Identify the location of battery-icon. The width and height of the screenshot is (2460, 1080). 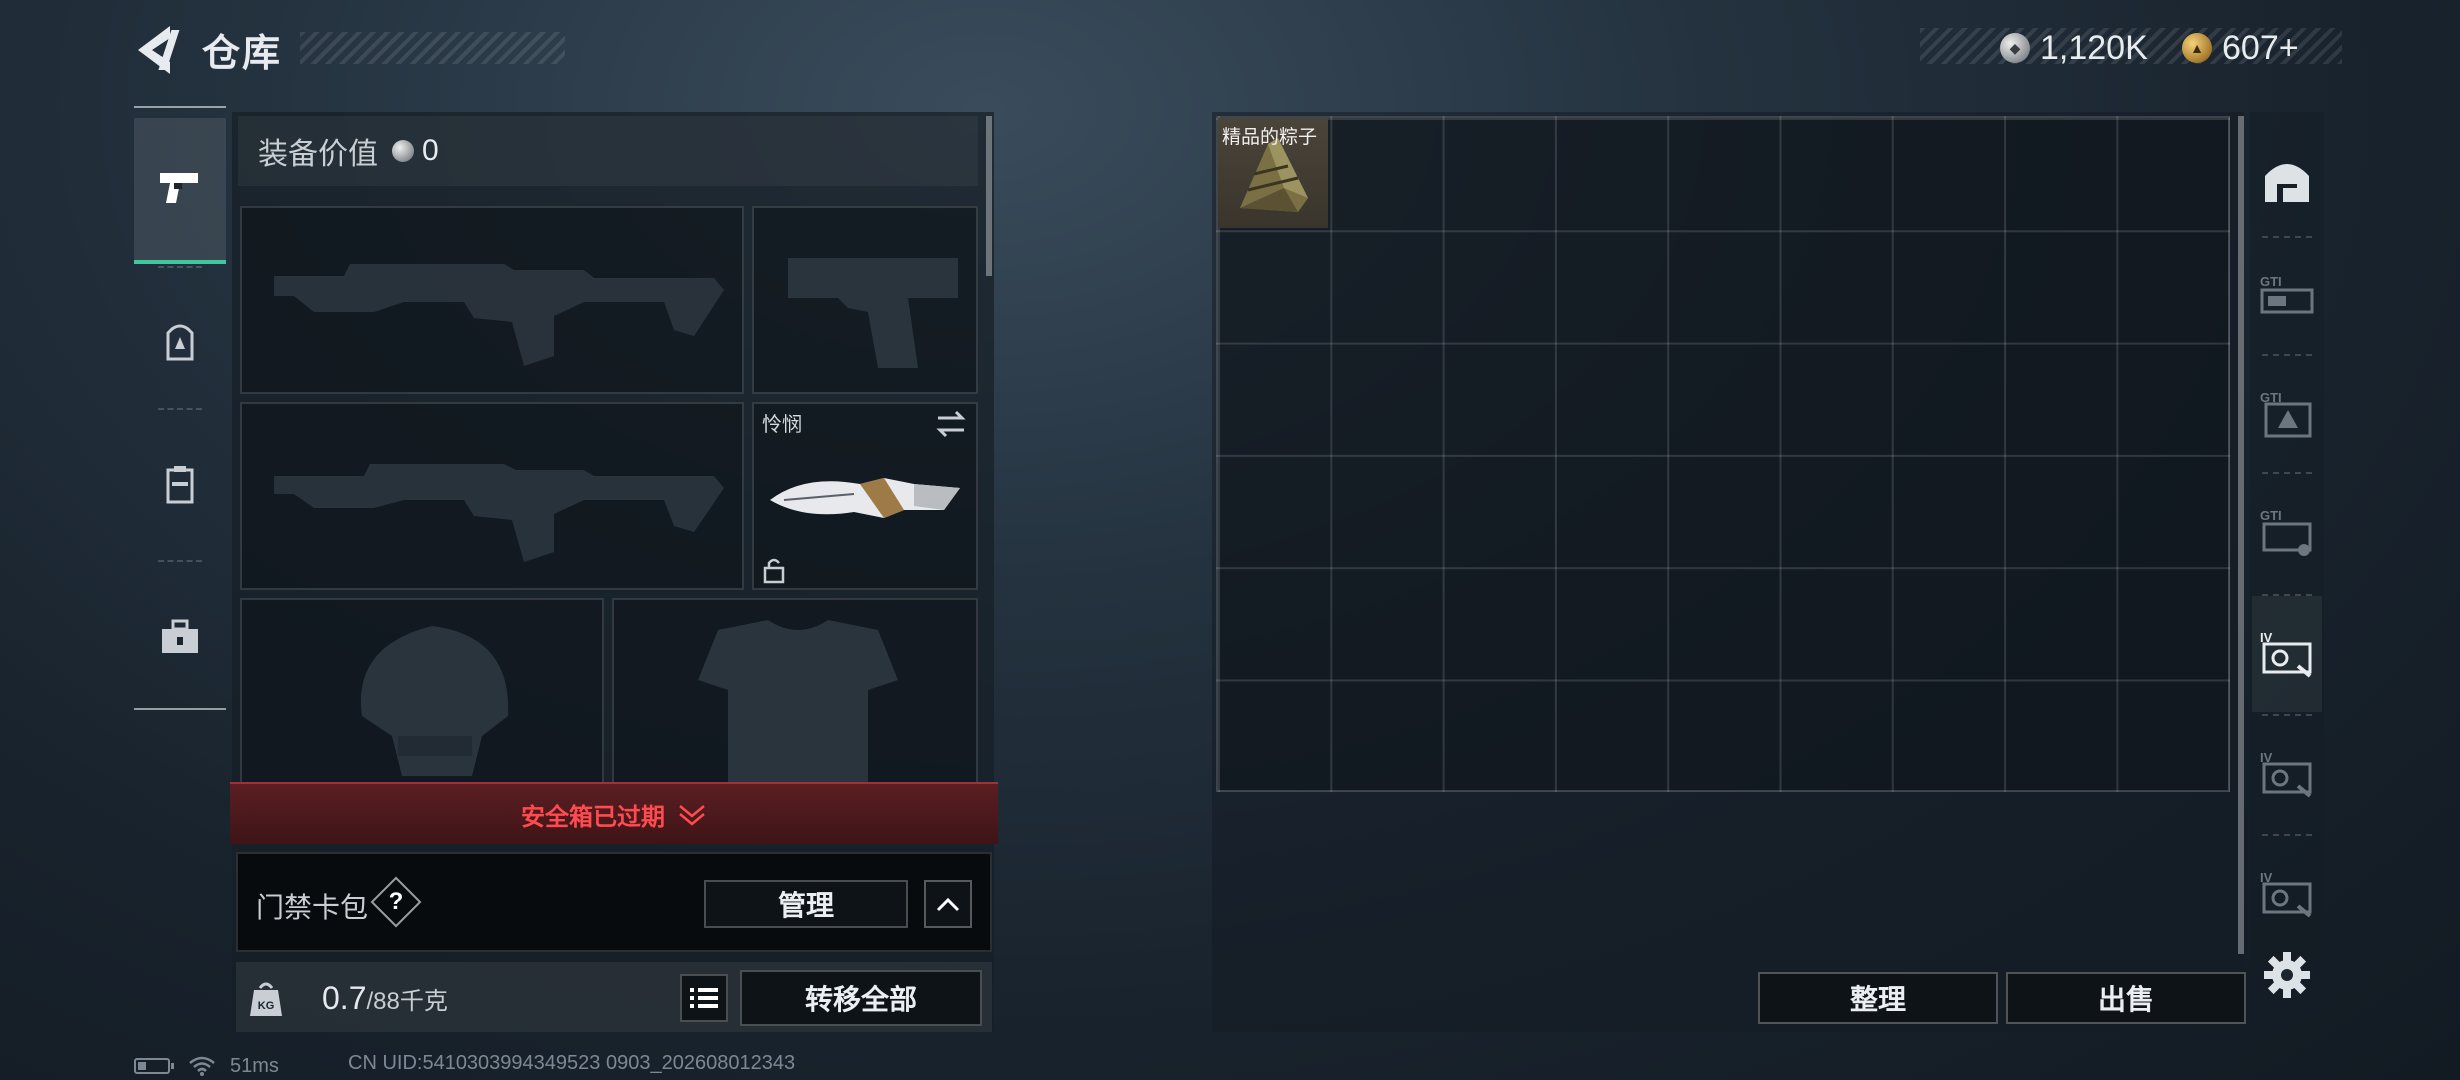
(154, 1066).